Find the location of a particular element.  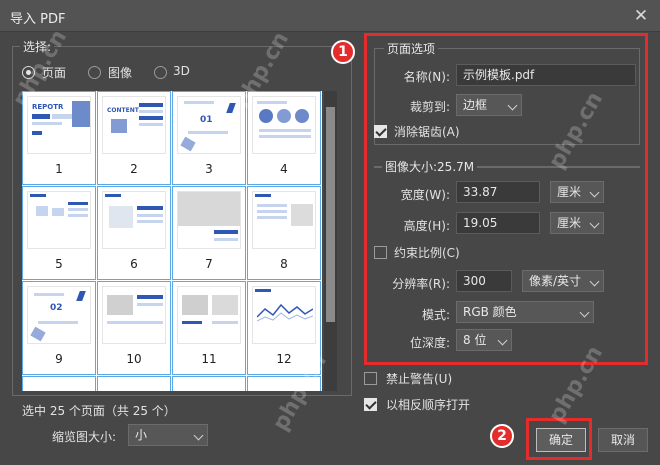

slide-heading: REPOTR is located at coordinates (48, 107).